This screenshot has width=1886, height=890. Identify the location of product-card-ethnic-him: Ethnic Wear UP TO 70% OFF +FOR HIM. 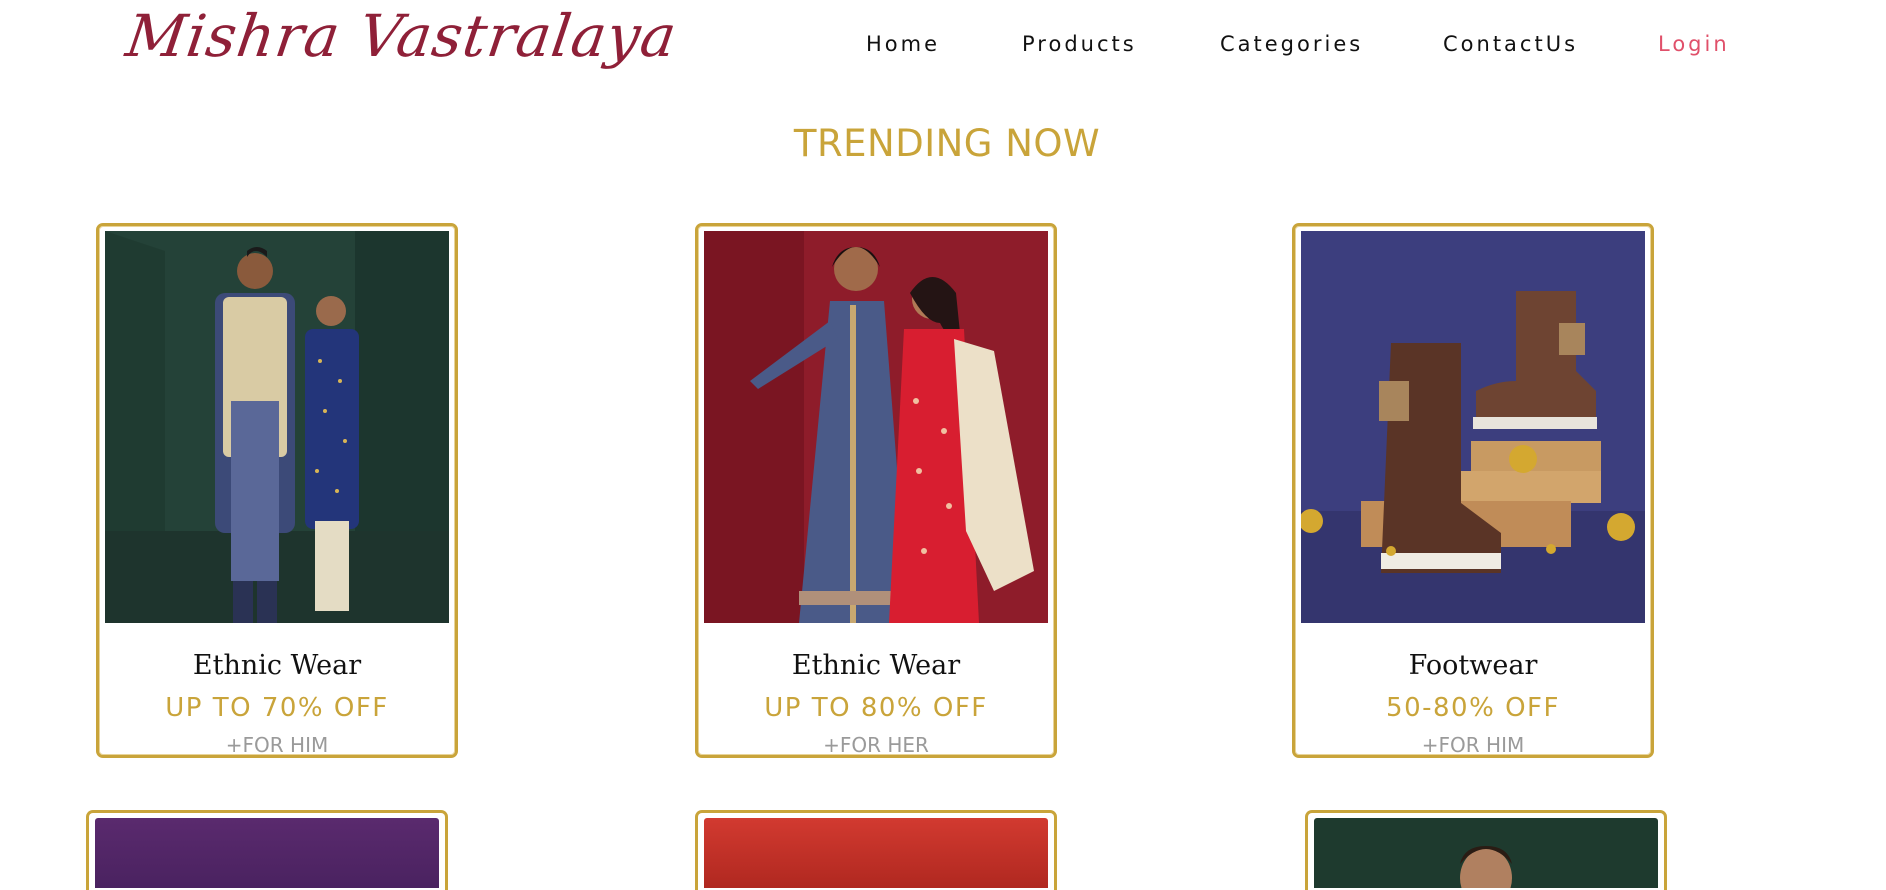
(277, 490).